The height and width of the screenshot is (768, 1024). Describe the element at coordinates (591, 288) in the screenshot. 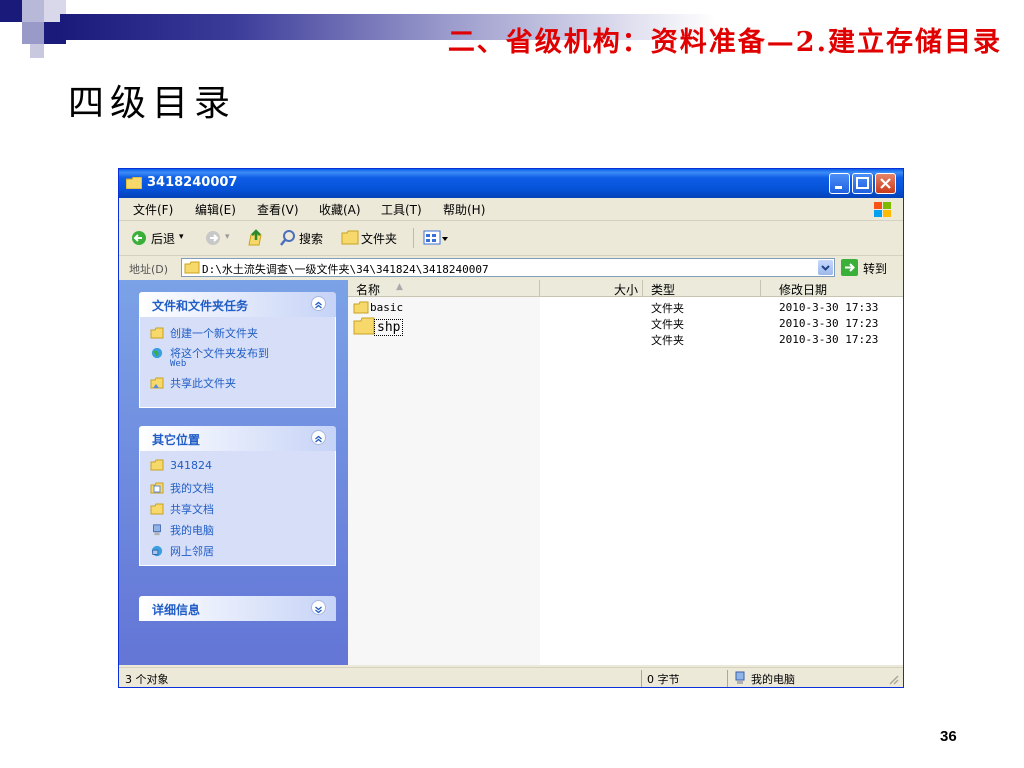

I see `column-header-size: 大小` at that location.